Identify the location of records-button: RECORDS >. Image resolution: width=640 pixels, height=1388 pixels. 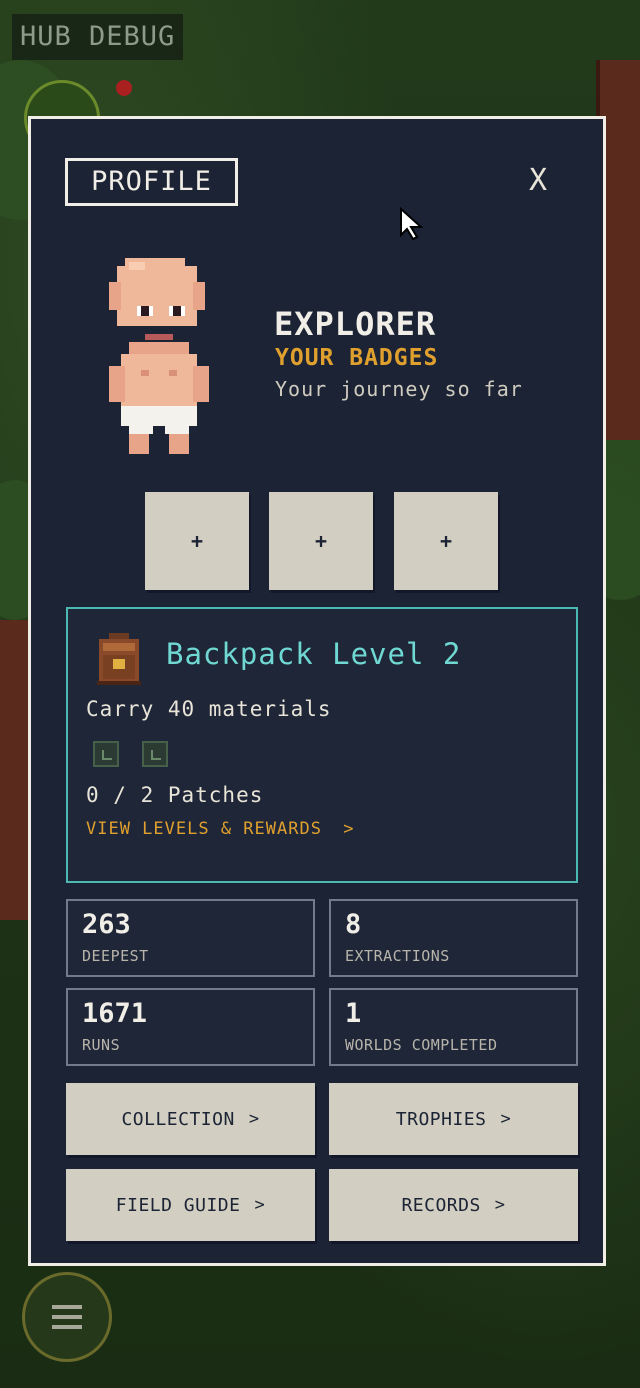
(453, 1205).